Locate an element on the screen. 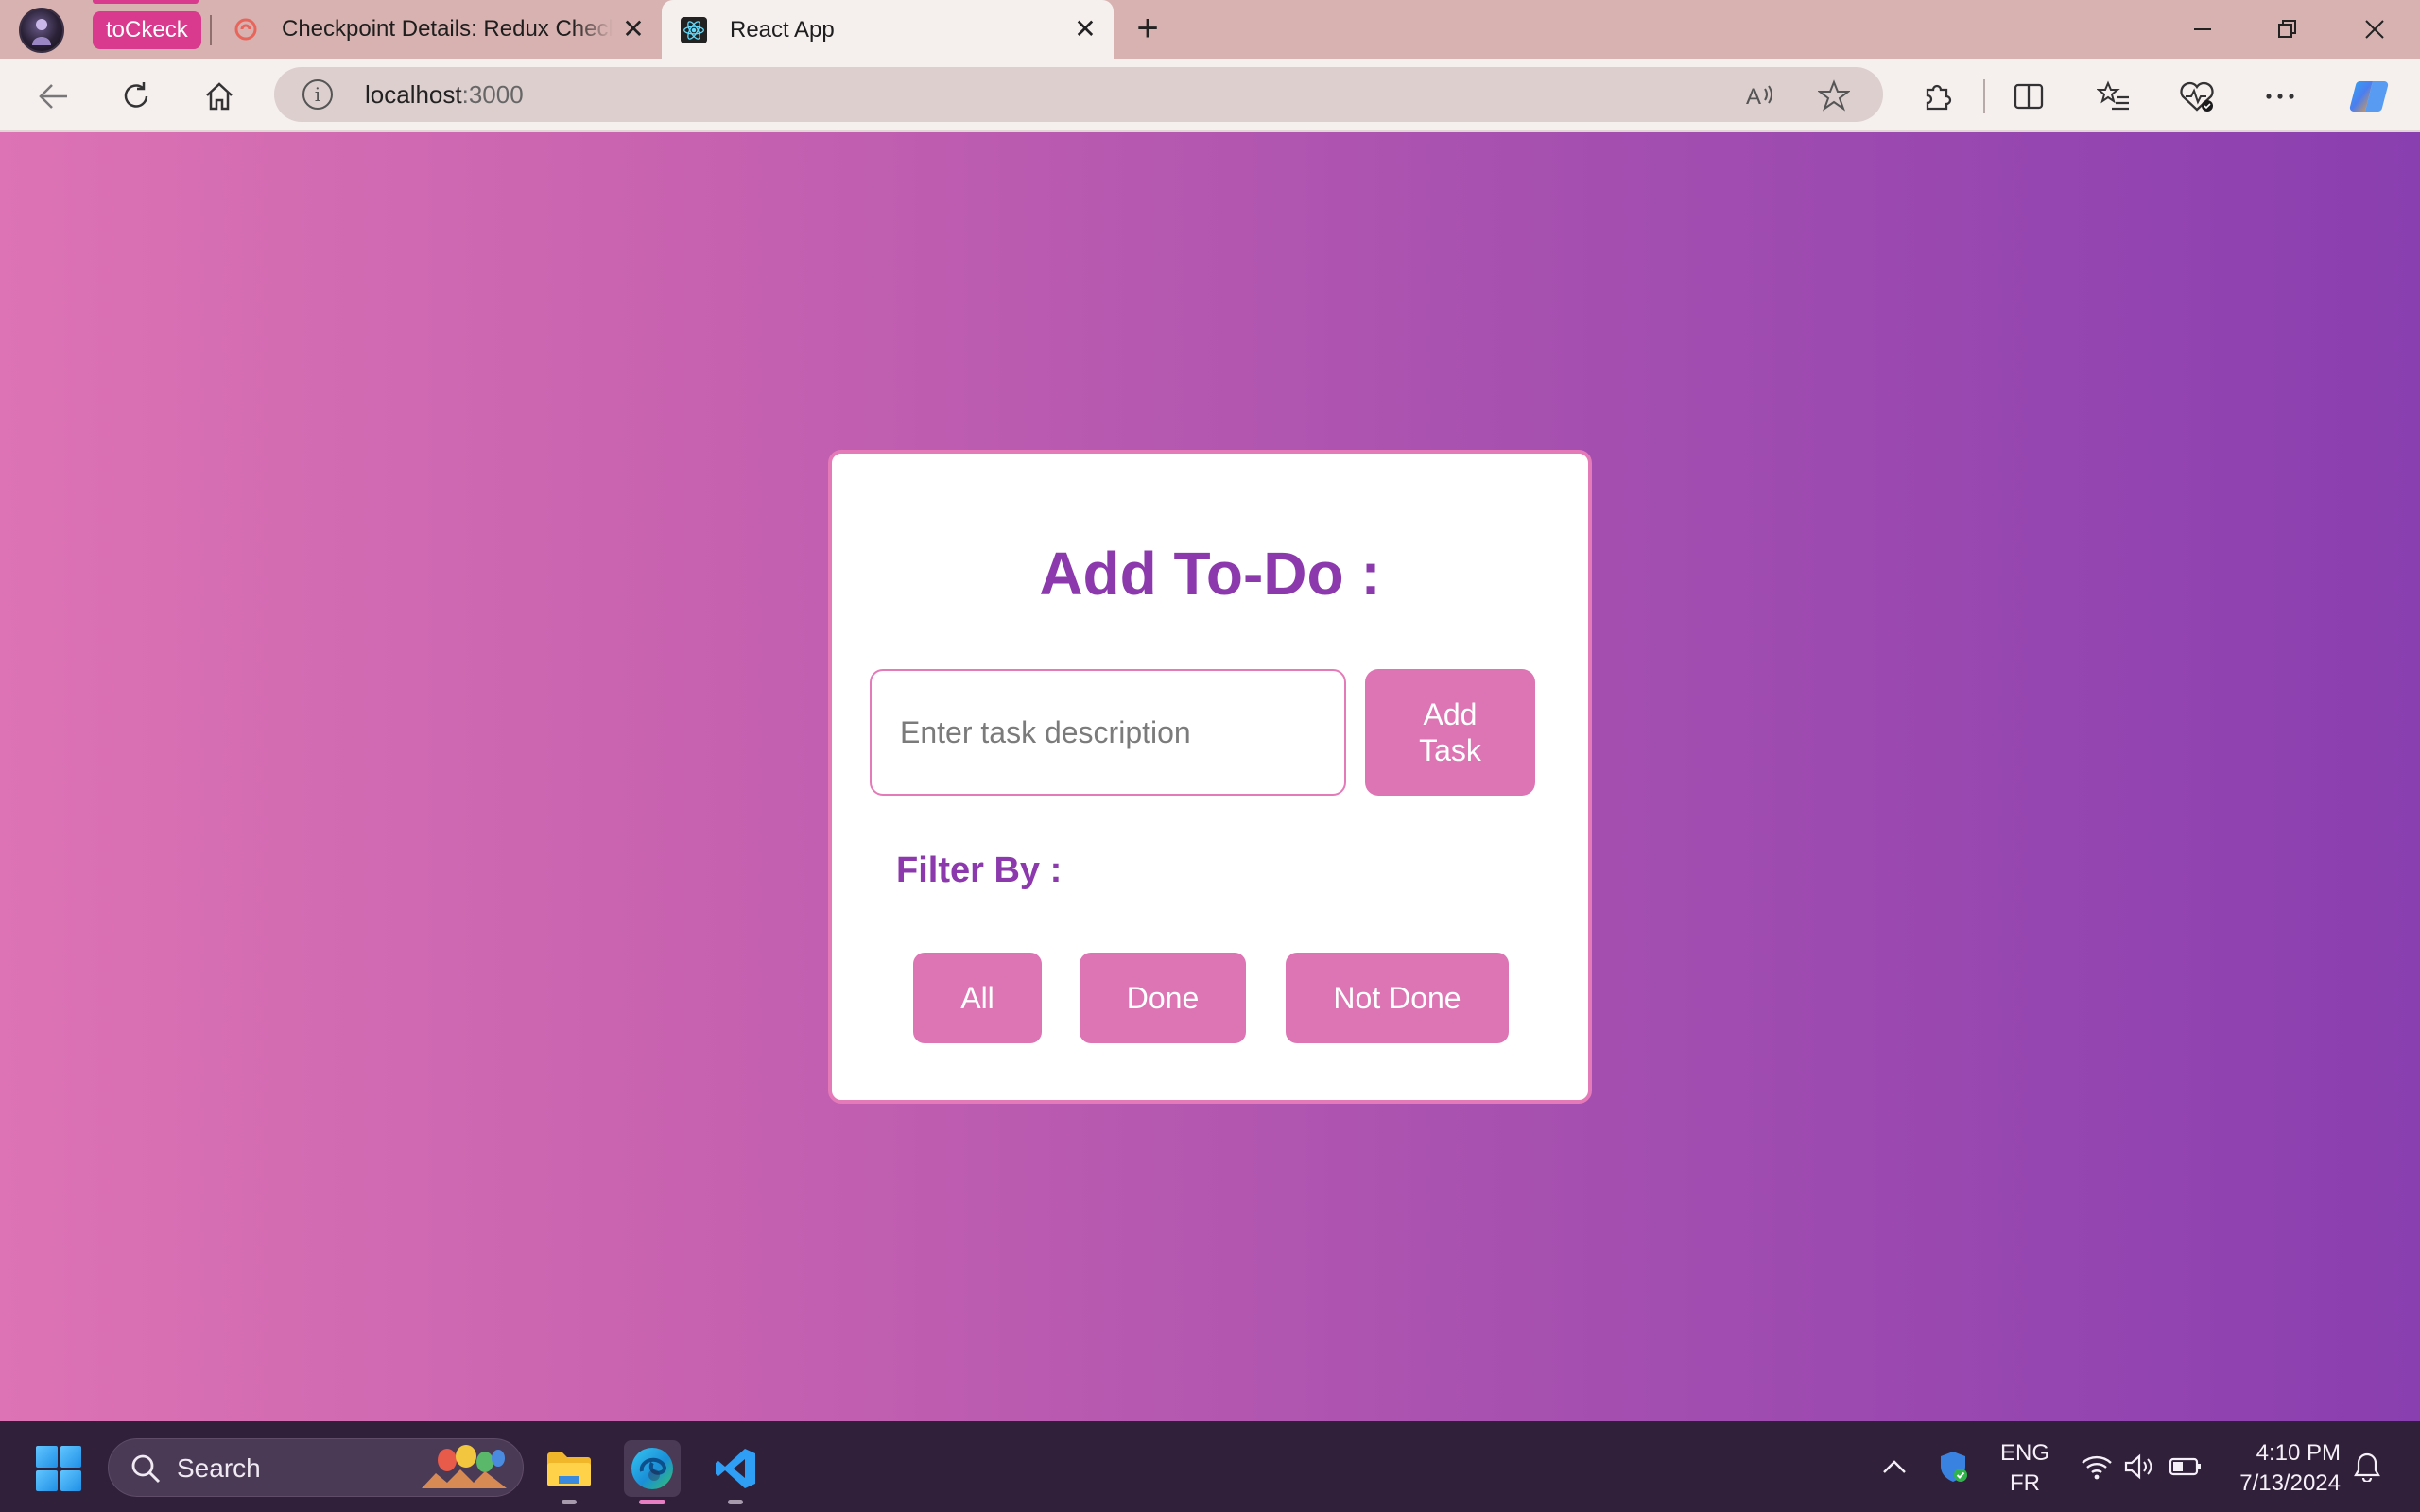 The height and width of the screenshot is (1512, 2420). tab-group-chip: toCkeck is located at coordinates (147, 30).